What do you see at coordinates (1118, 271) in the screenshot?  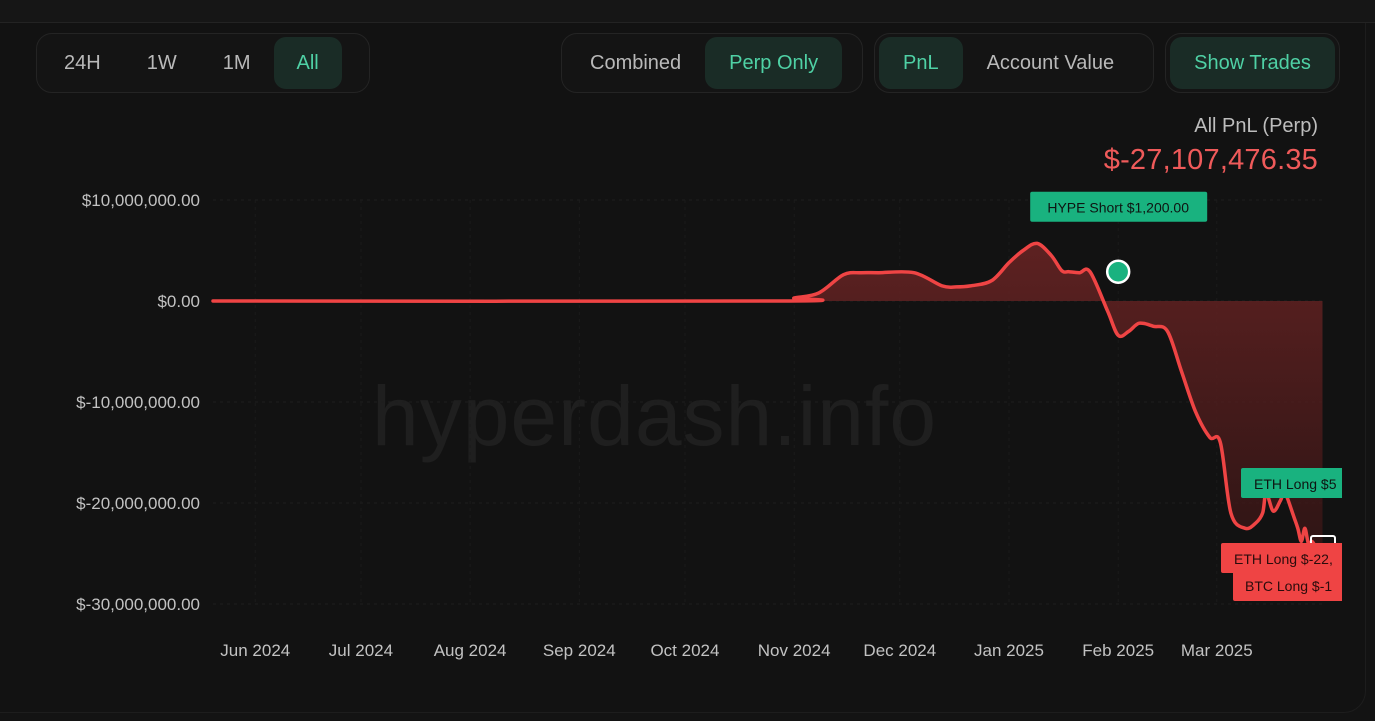 I see `trade-marker-dot` at bounding box center [1118, 271].